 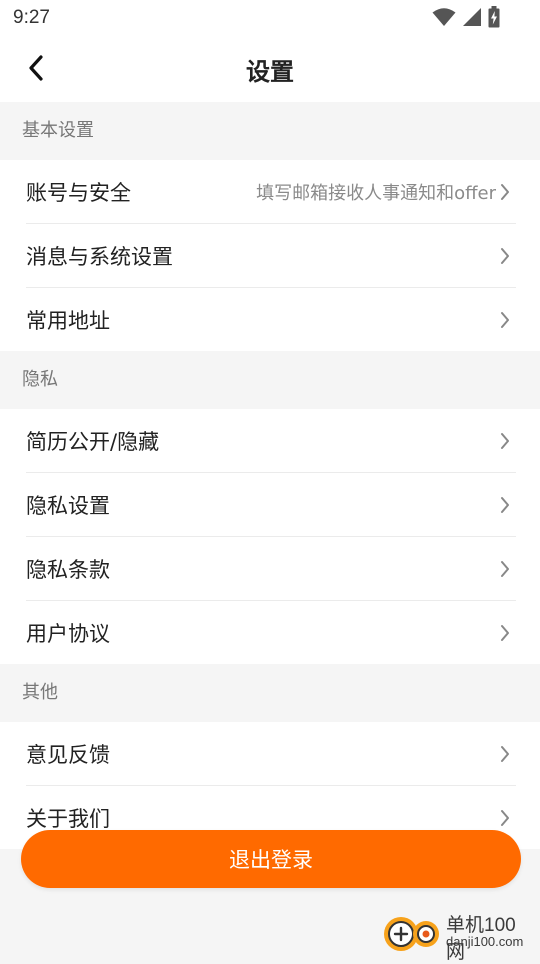 What do you see at coordinates (271, 569) in the screenshot?
I see `setting-privacy-policy: 隐私条款` at bounding box center [271, 569].